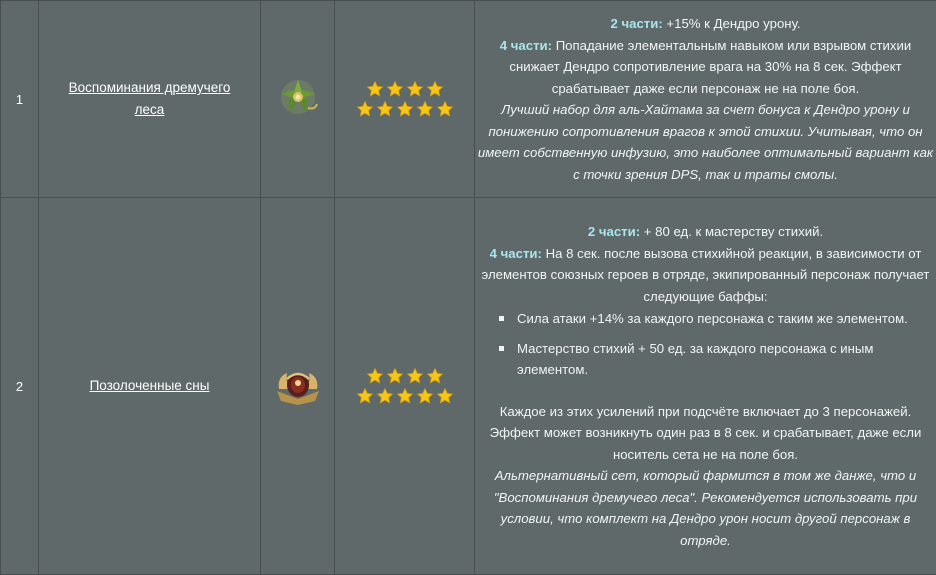 The width and height of the screenshot is (936, 575). I want to click on dendro-flower-artifact-icon, so click(298, 97).